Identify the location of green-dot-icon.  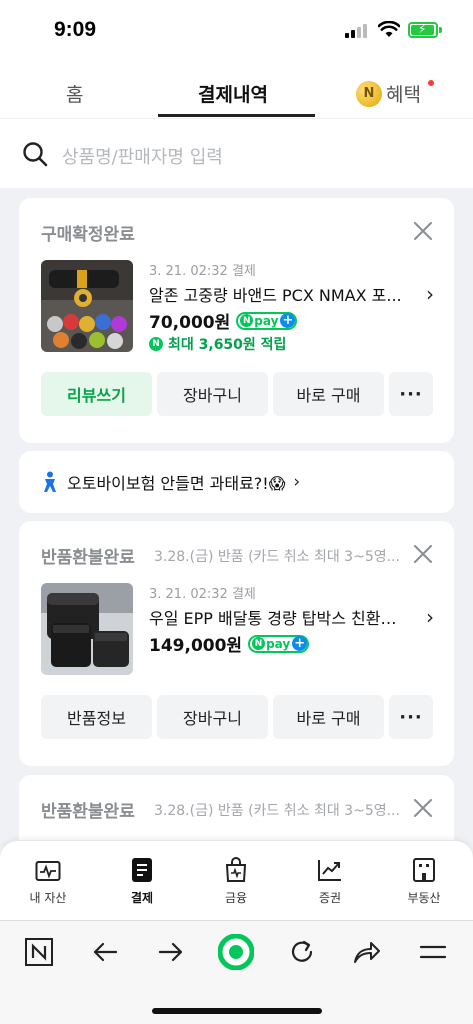
(236, 952).